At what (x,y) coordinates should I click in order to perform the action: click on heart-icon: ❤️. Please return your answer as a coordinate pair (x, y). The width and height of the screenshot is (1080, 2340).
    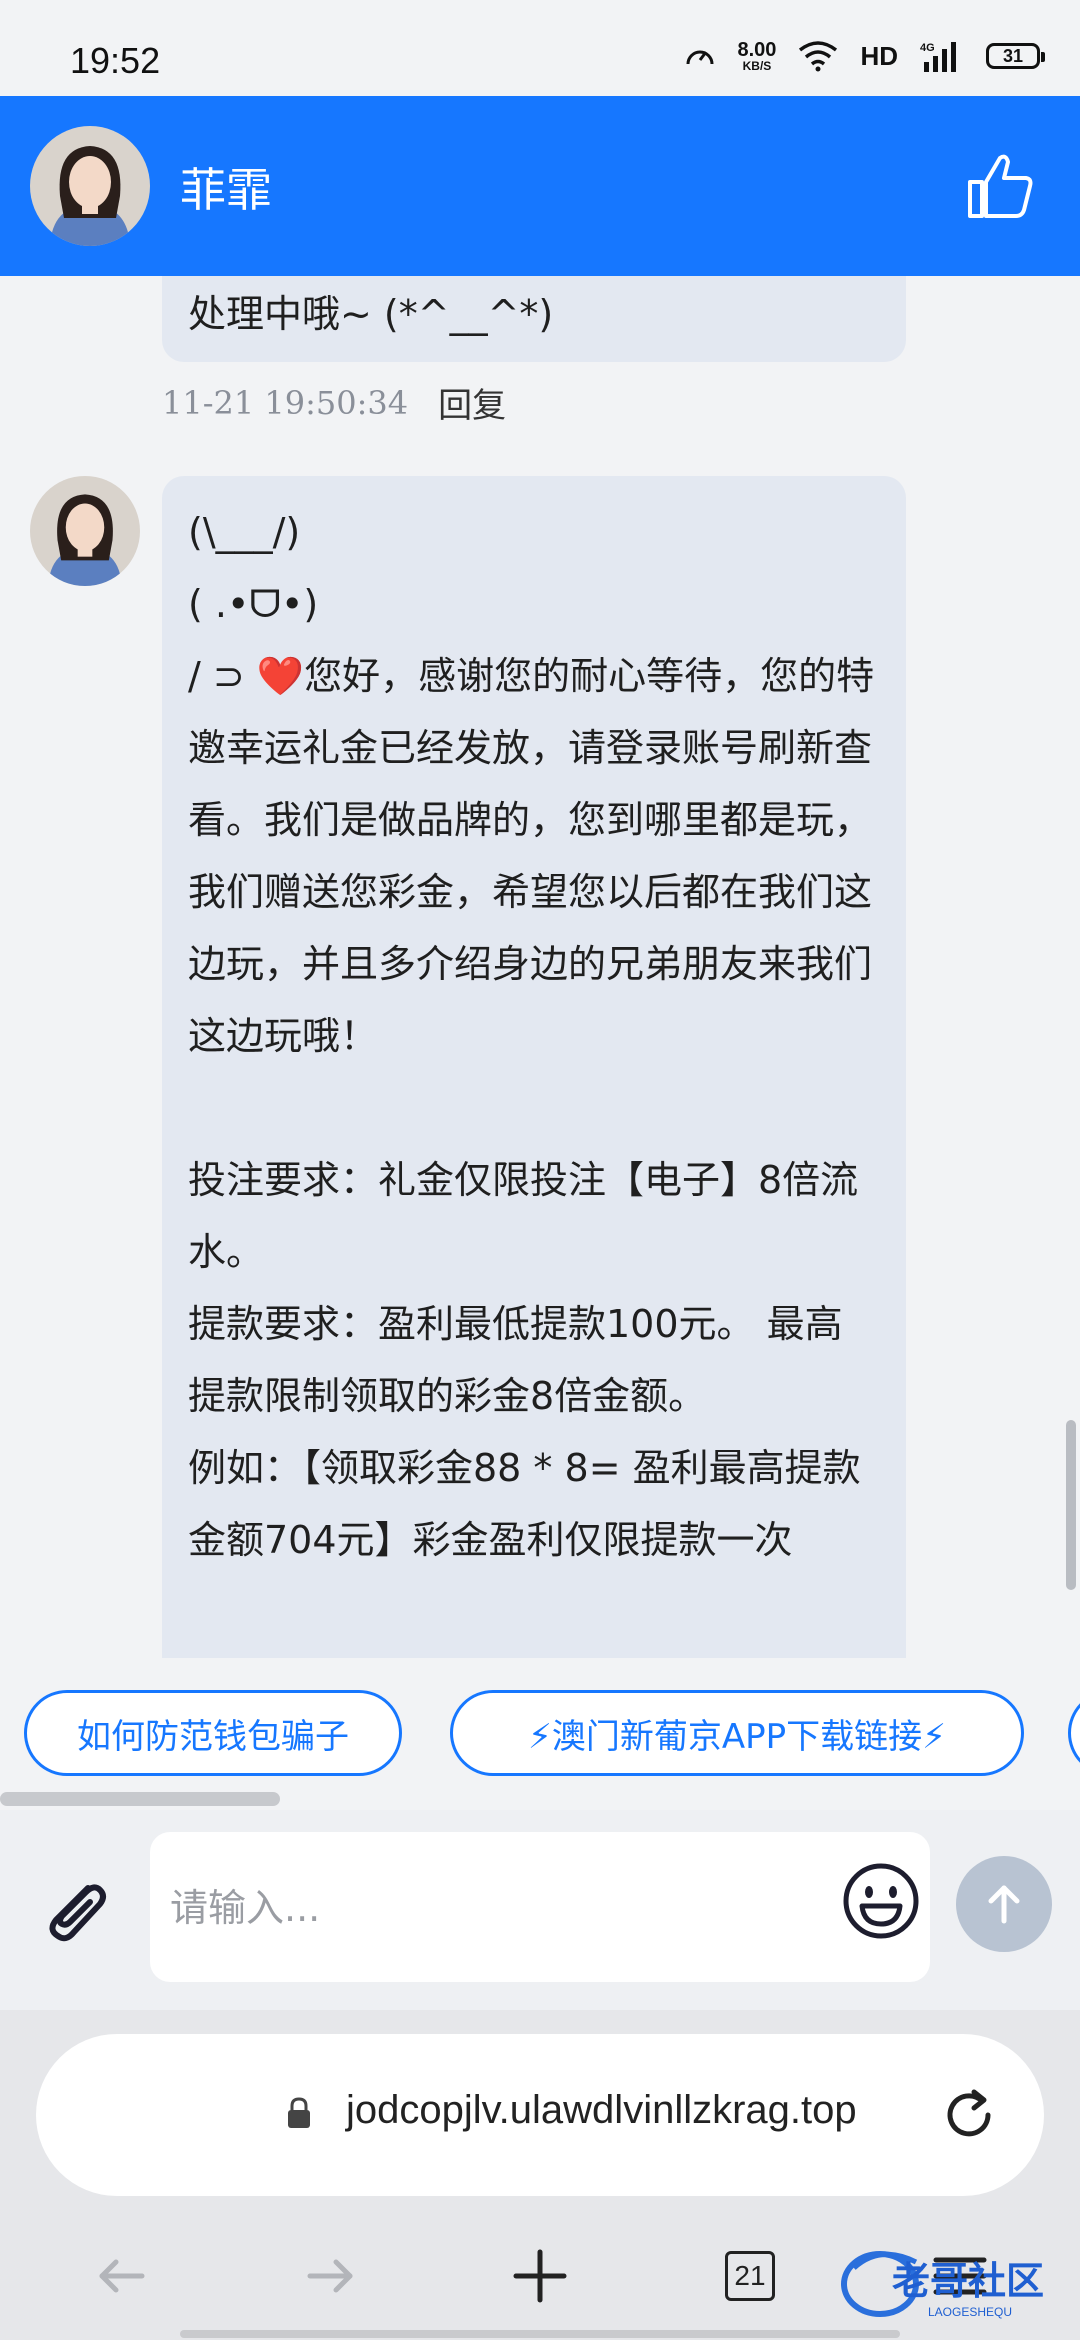
    Looking at the image, I should click on (280, 676).